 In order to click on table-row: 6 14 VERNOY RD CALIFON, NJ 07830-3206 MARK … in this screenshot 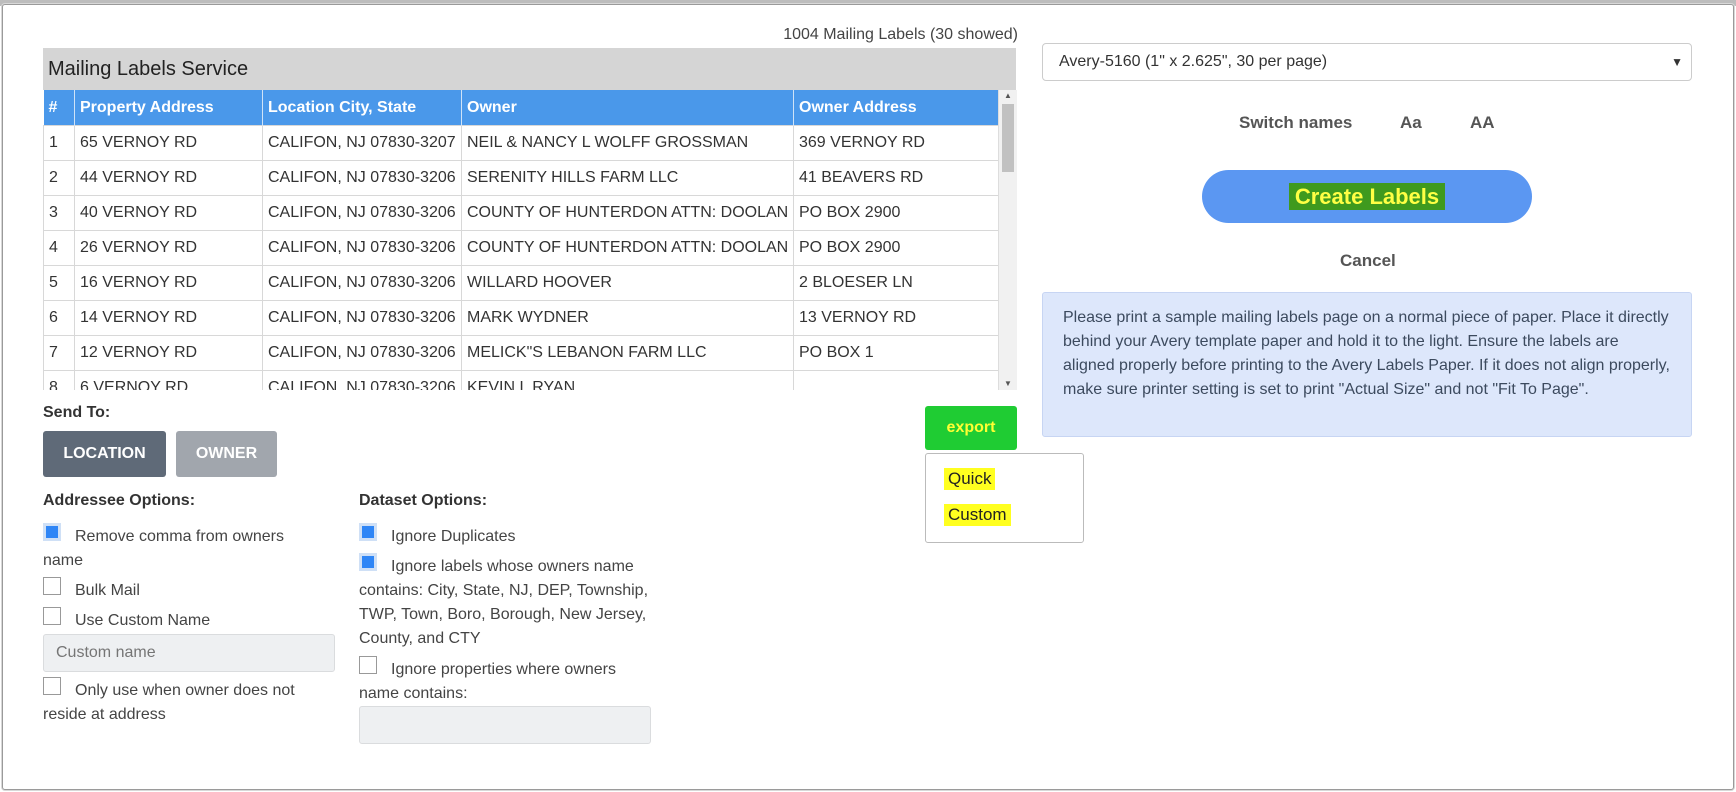, I will do `click(521, 318)`.